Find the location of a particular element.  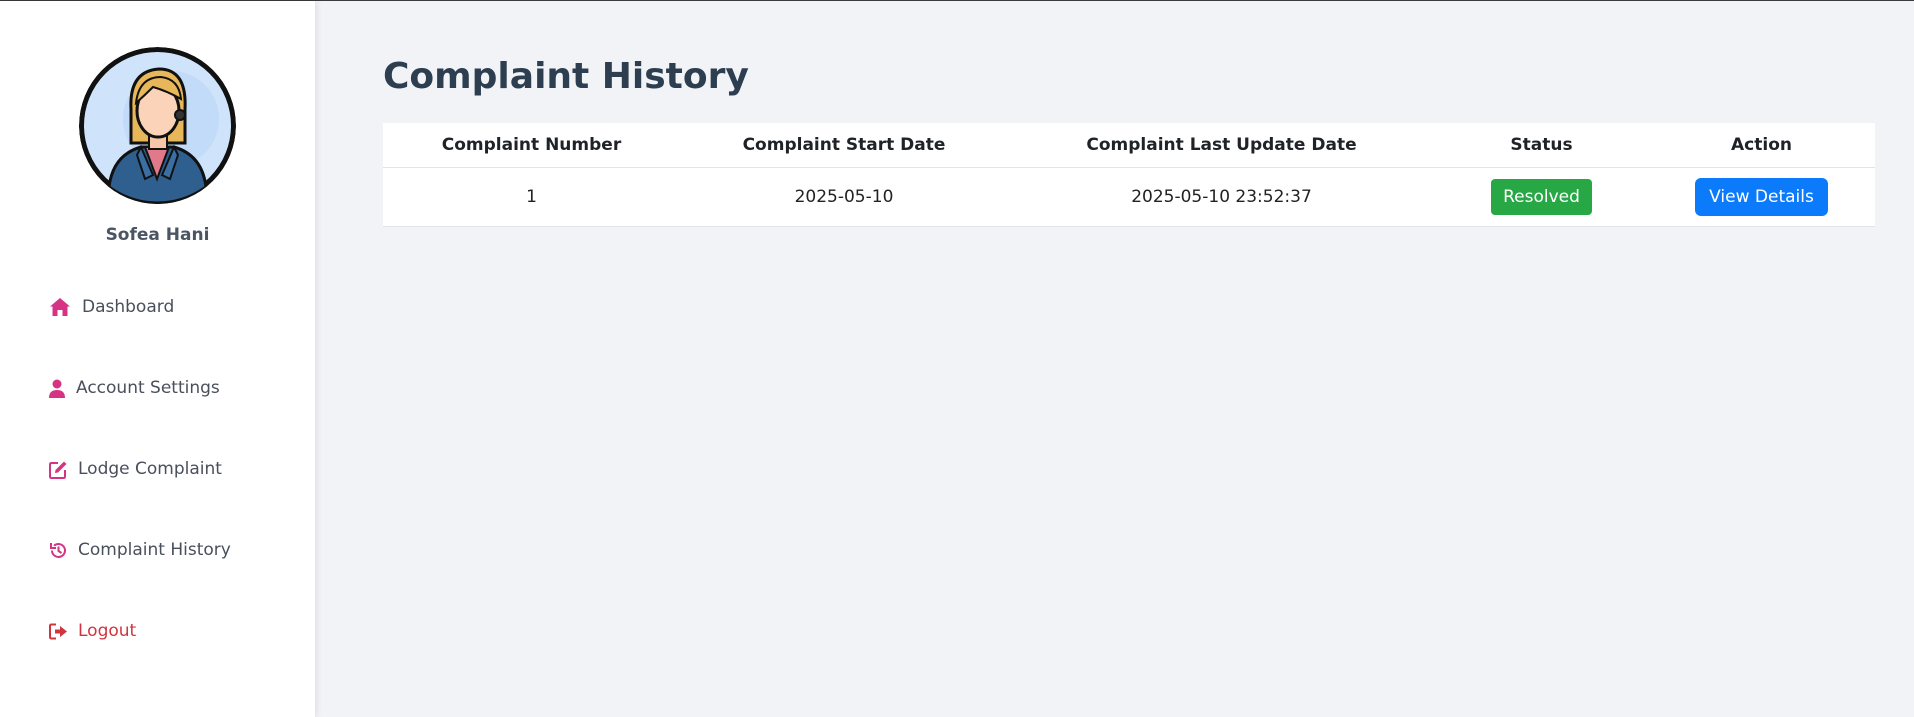

home-icon is located at coordinates (60, 307).